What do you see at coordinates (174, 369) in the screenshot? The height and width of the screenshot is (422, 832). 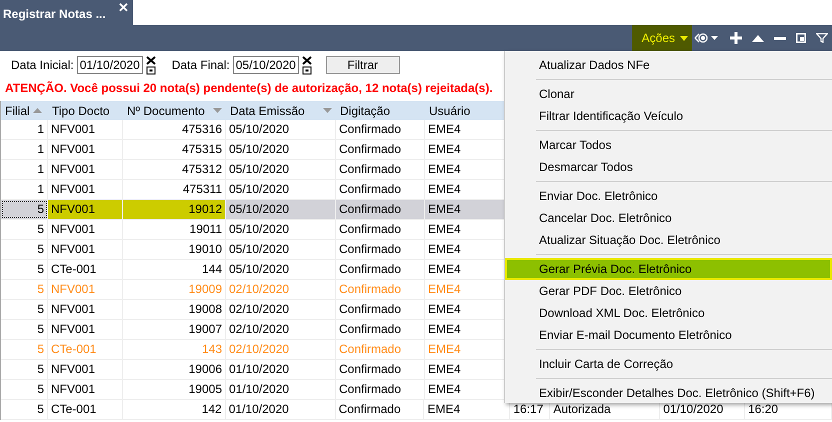 I see `table-cell: 19006` at bounding box center [174, 369].